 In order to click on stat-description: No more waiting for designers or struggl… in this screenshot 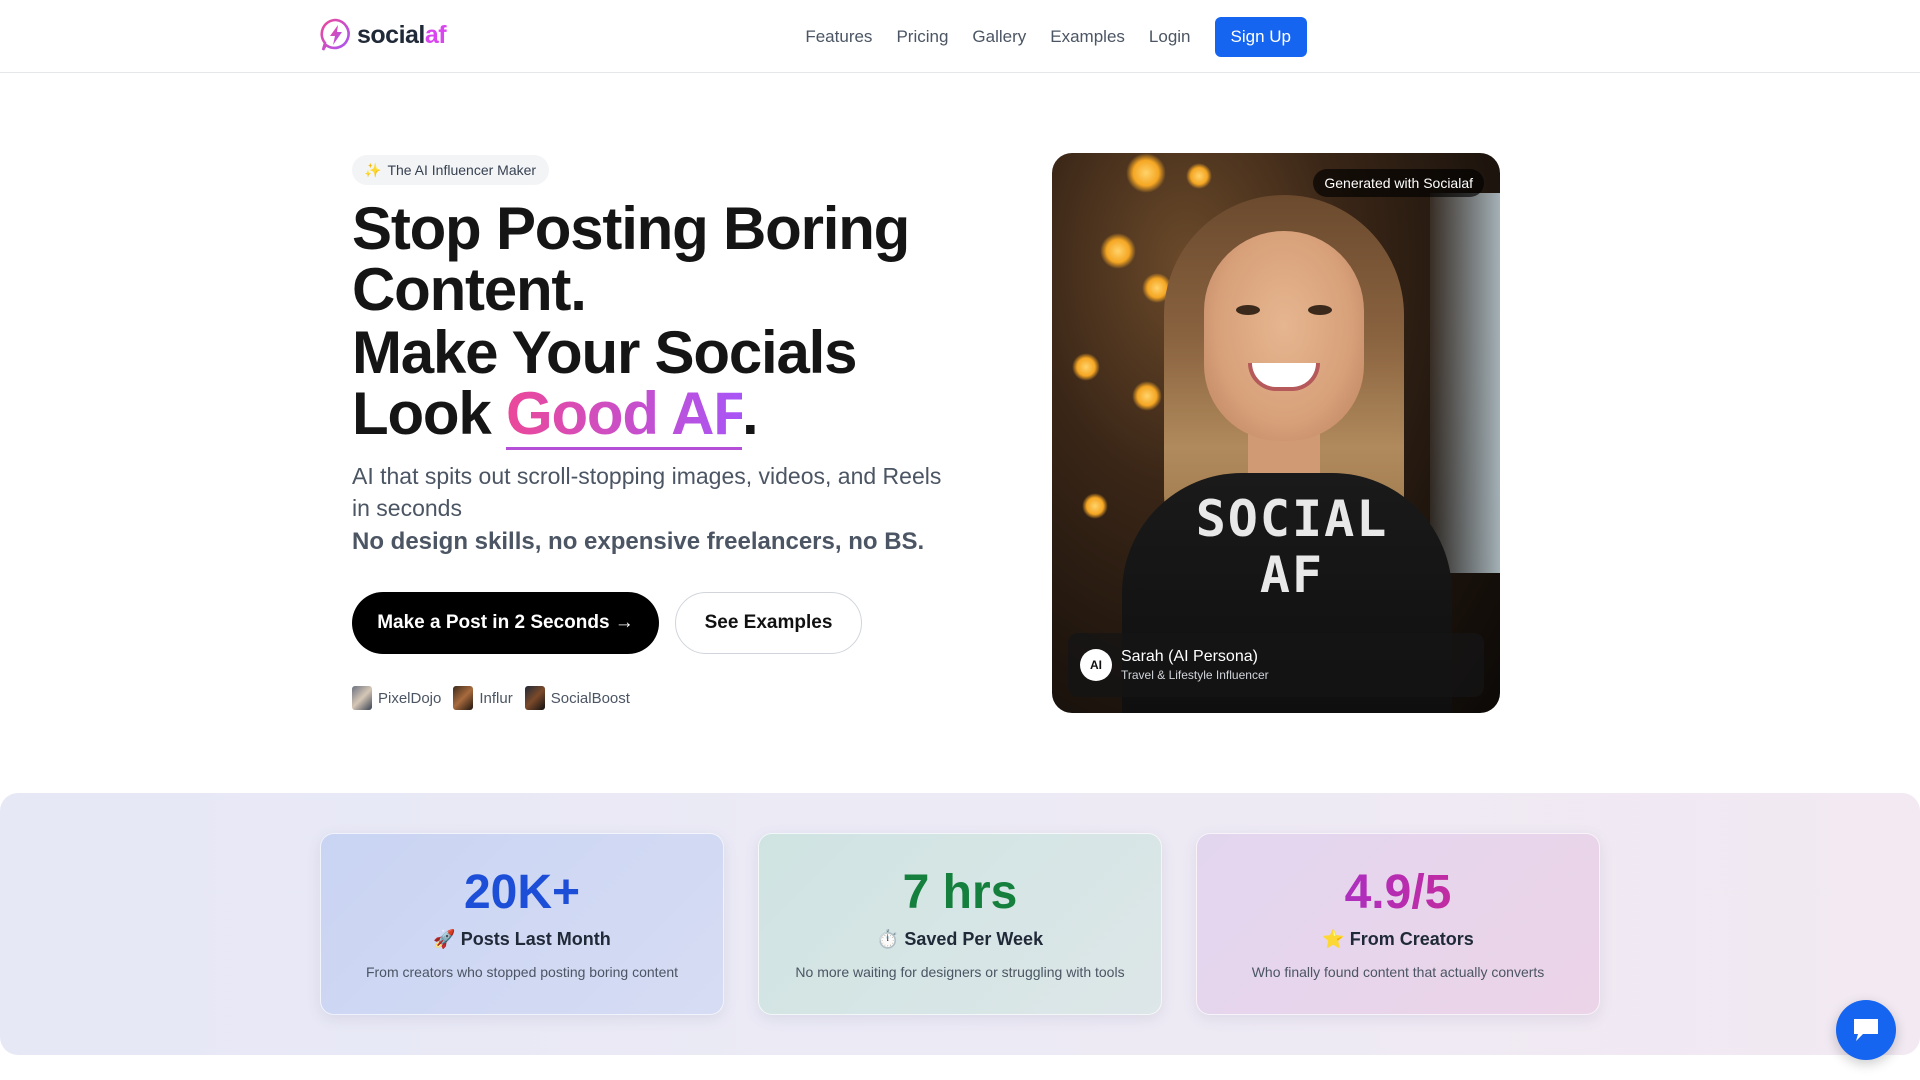, I will do `click(960, 972)`.